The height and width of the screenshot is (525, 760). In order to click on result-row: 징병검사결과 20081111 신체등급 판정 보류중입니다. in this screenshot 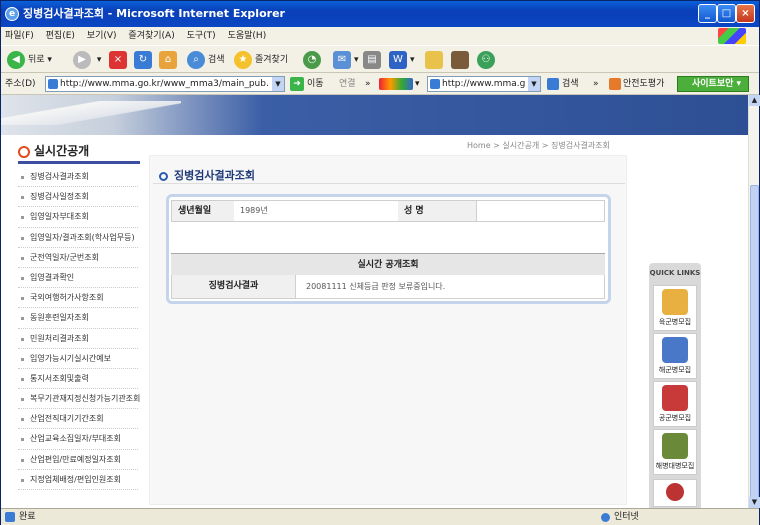, I will do `click(388, 287)`.